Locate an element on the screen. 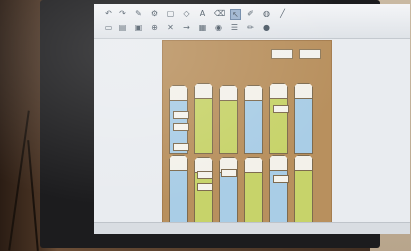  text-icon: A is located at coordinates (202, 13).